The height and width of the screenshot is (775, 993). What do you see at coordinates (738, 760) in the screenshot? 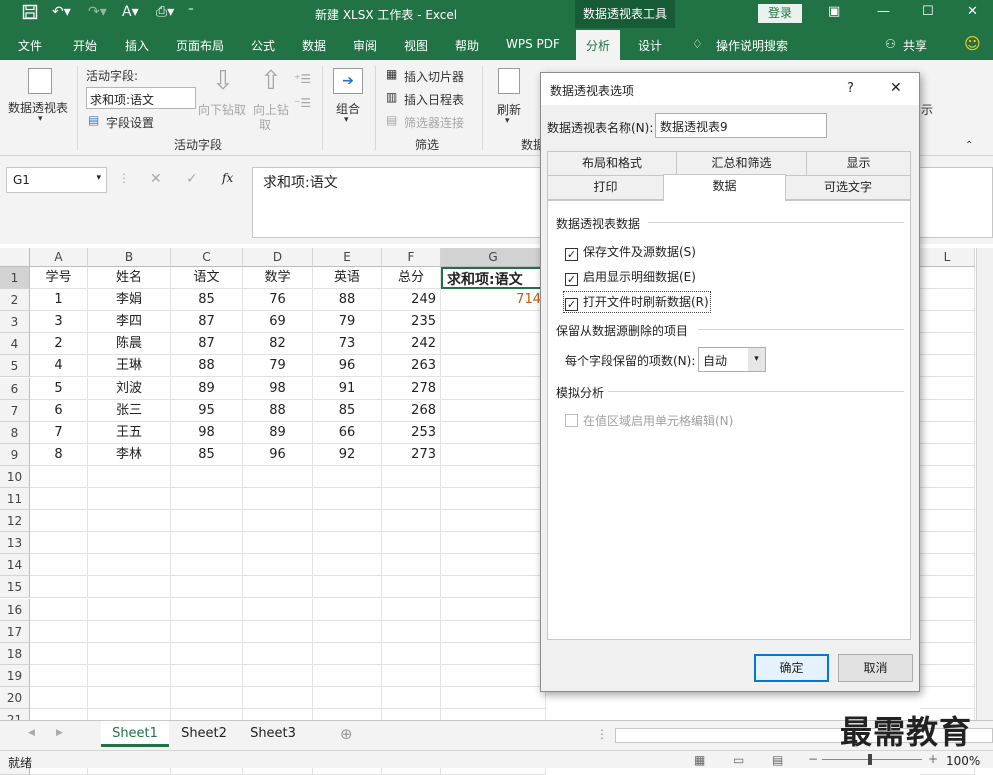
I see `page-layout-view-icon: ▭` at bounding box center [738, 760].